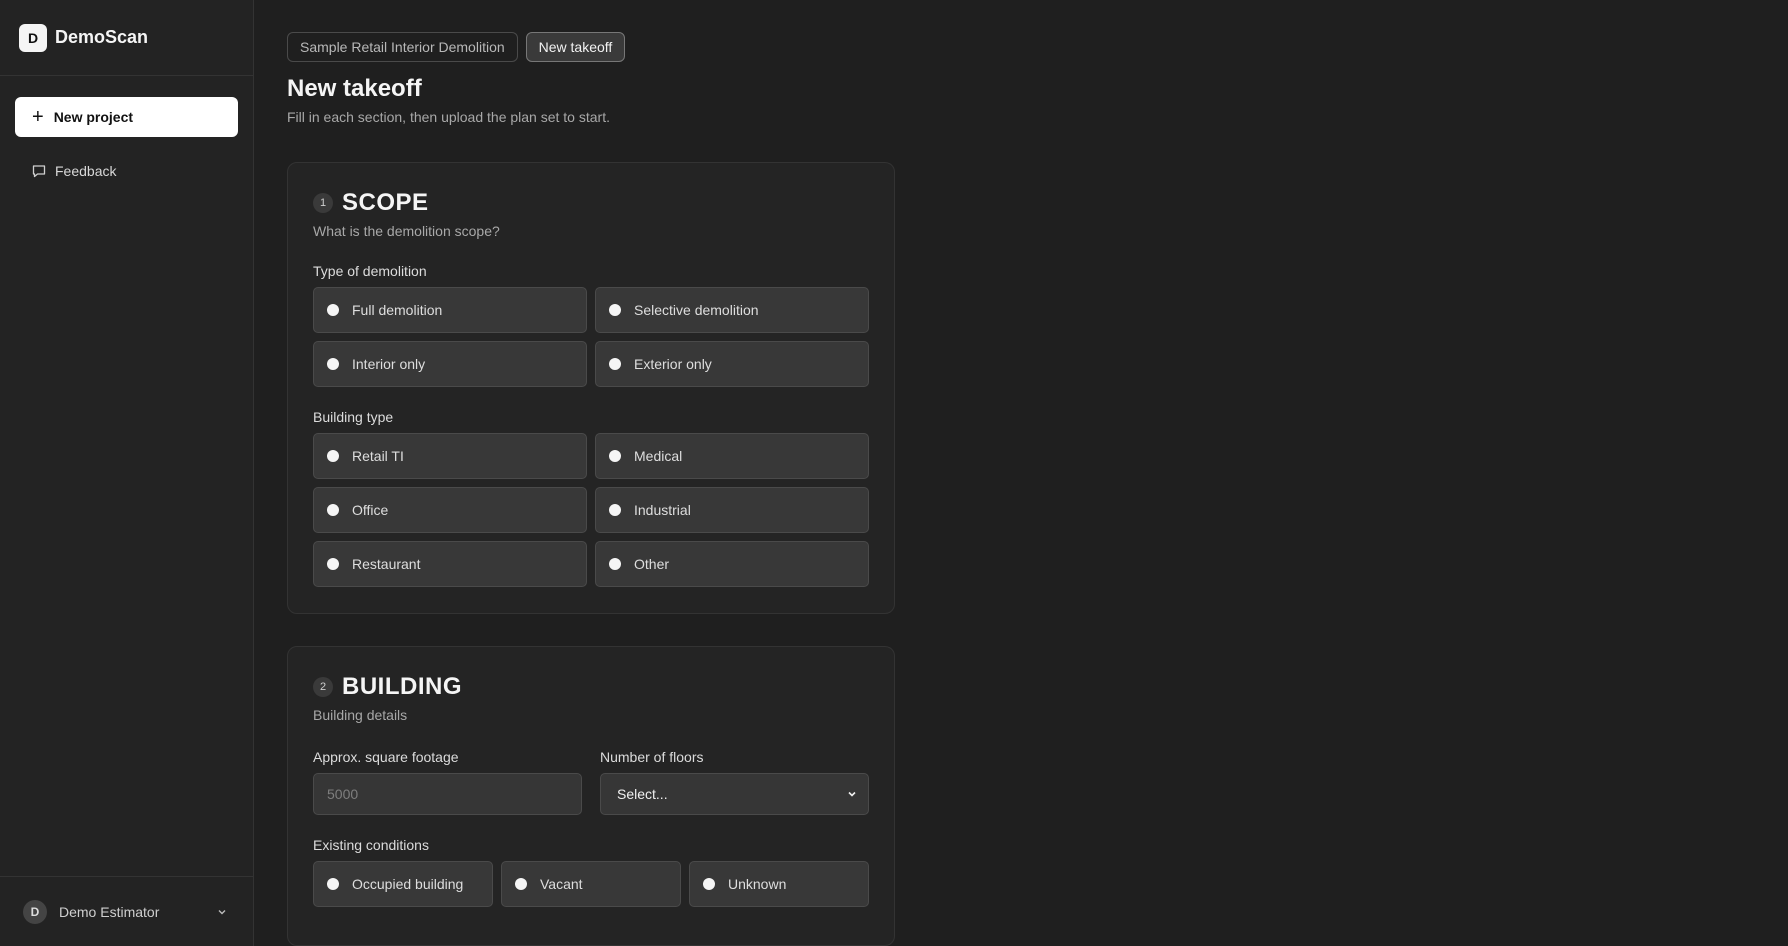  What do you see at coordinates (126, 171) in the screenshot?
I see `feedback-link: Feedback` at bounding box center [126, 171].